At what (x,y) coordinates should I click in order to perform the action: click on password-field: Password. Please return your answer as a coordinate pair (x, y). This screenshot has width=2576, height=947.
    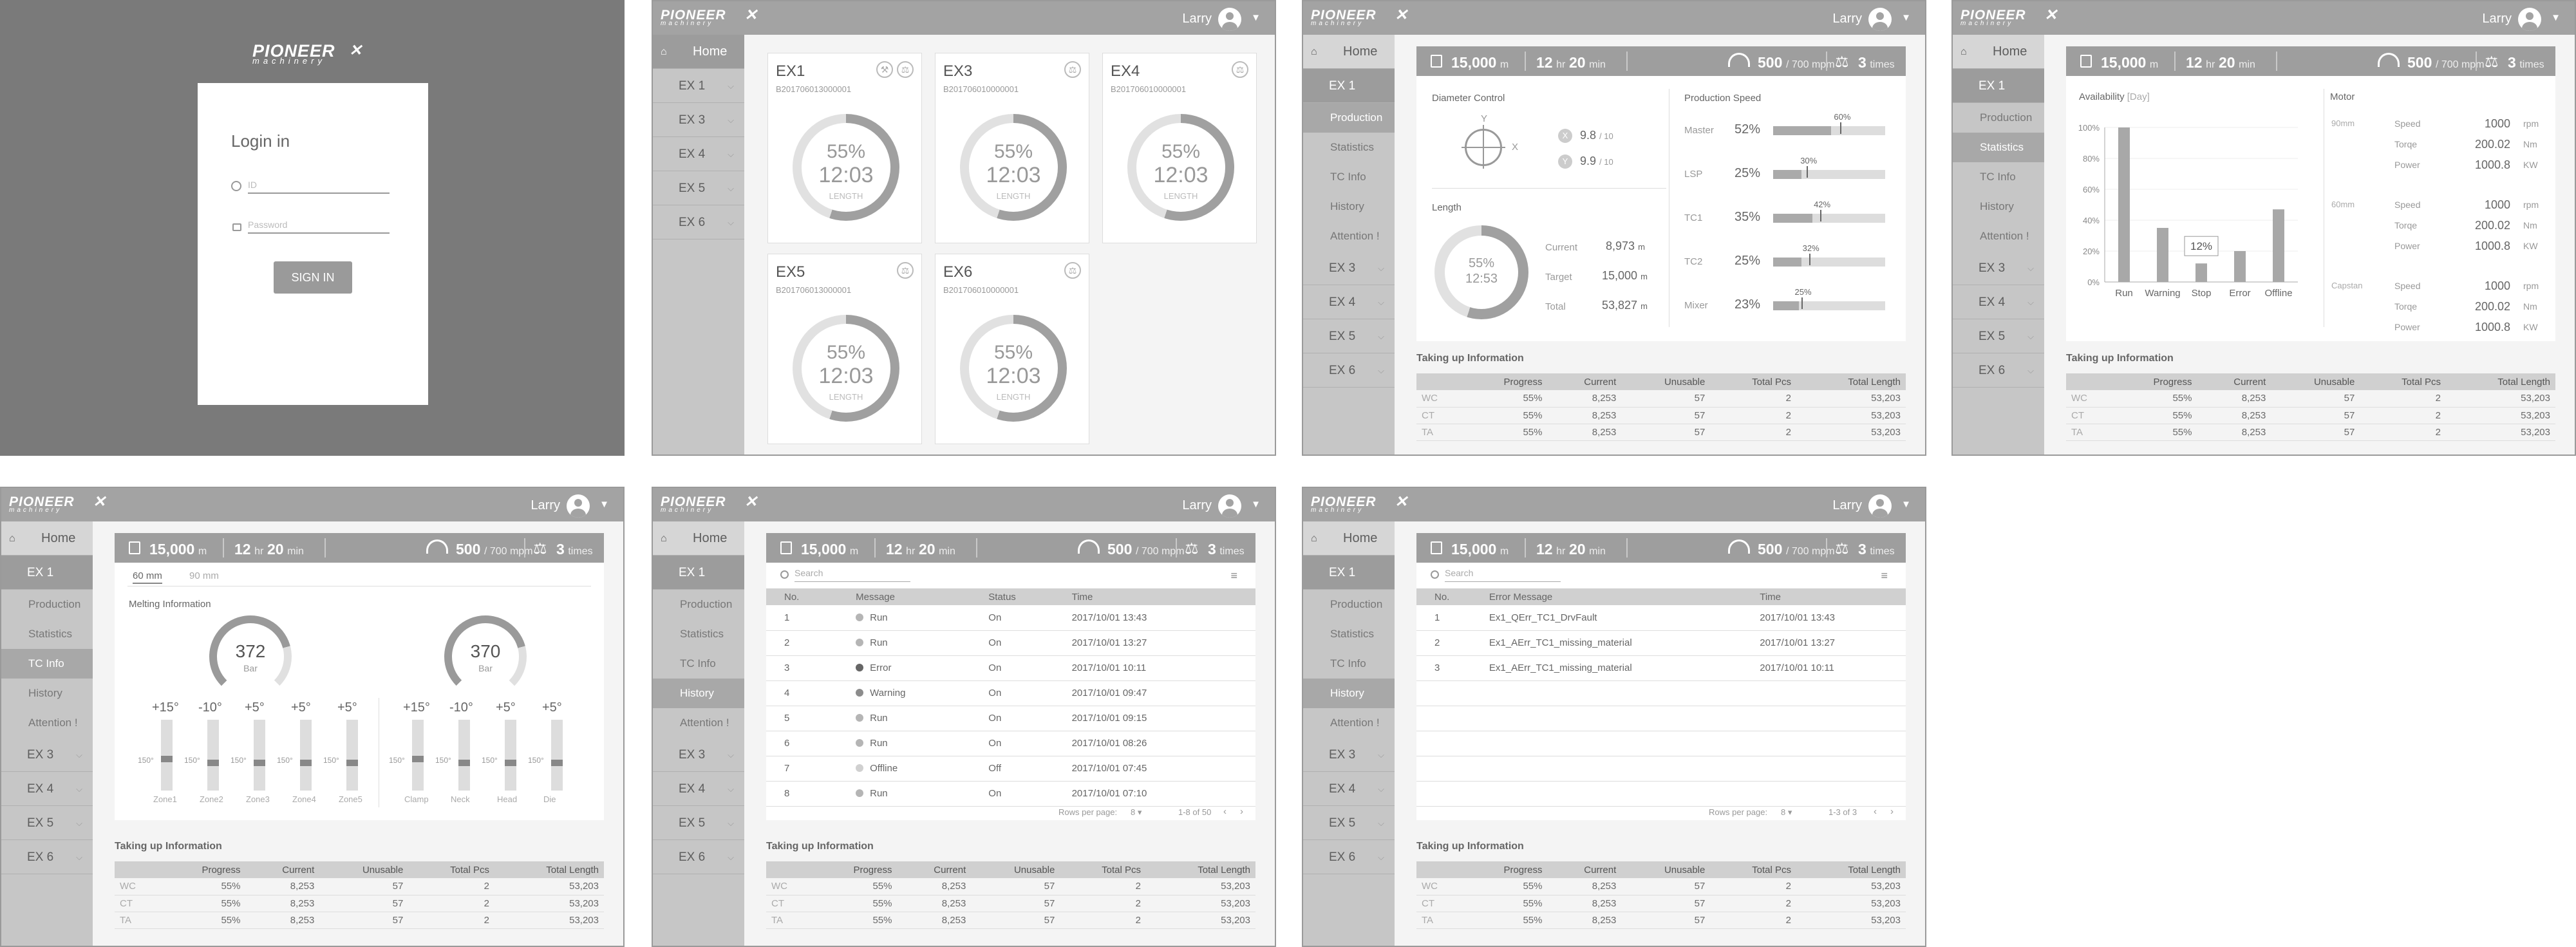
    Looking at the image, I should click on (319, 227).